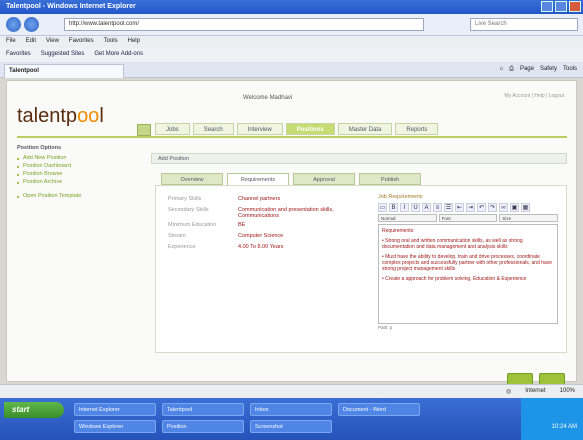 This screenshot has height=440, width=583. Describe the element at coordinates (291, 391) in the screenshot. I see `status-bar: ◎ Internet 100%` at that location.